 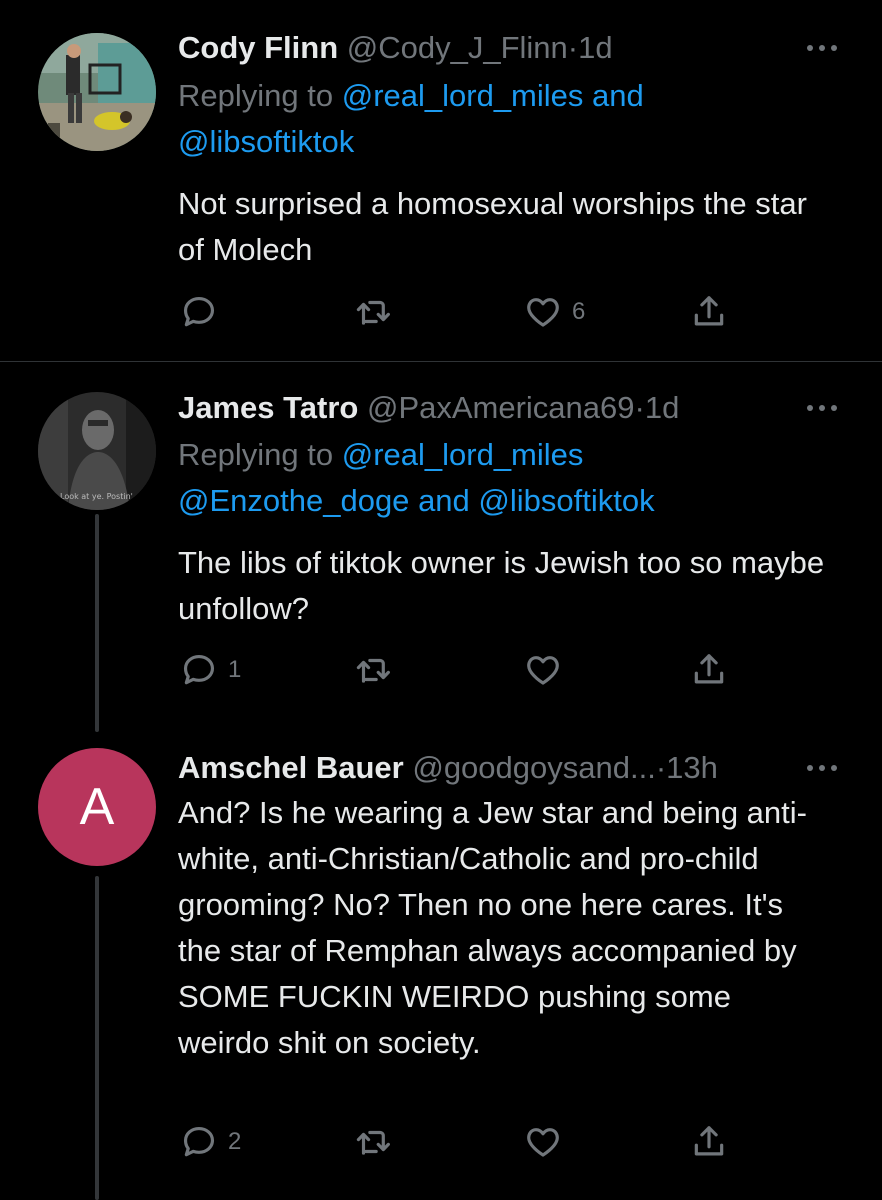 I want to click on like-button: 6, so click(x=554, y=312).